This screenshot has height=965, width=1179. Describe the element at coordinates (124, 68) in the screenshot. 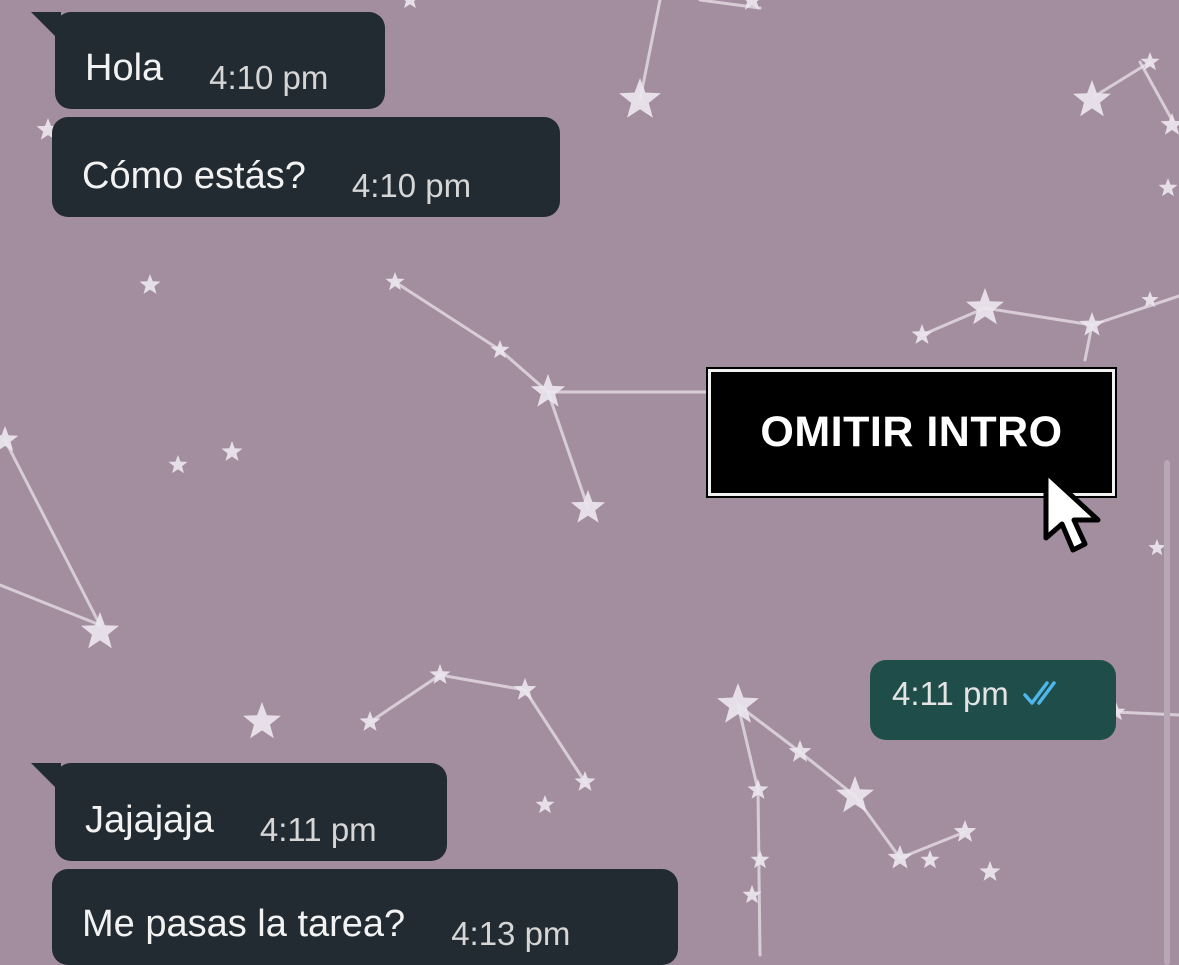

I see `message-text: Hola` at that location.